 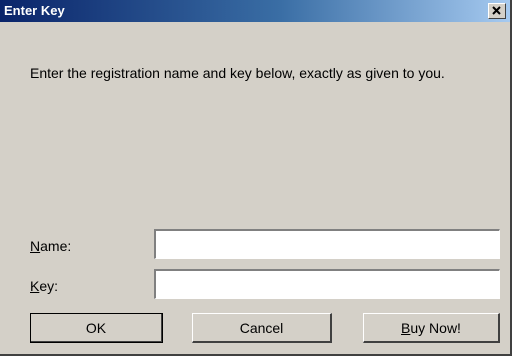 I want to click on key-label-rest: ey:, so click(x=49, y=286).